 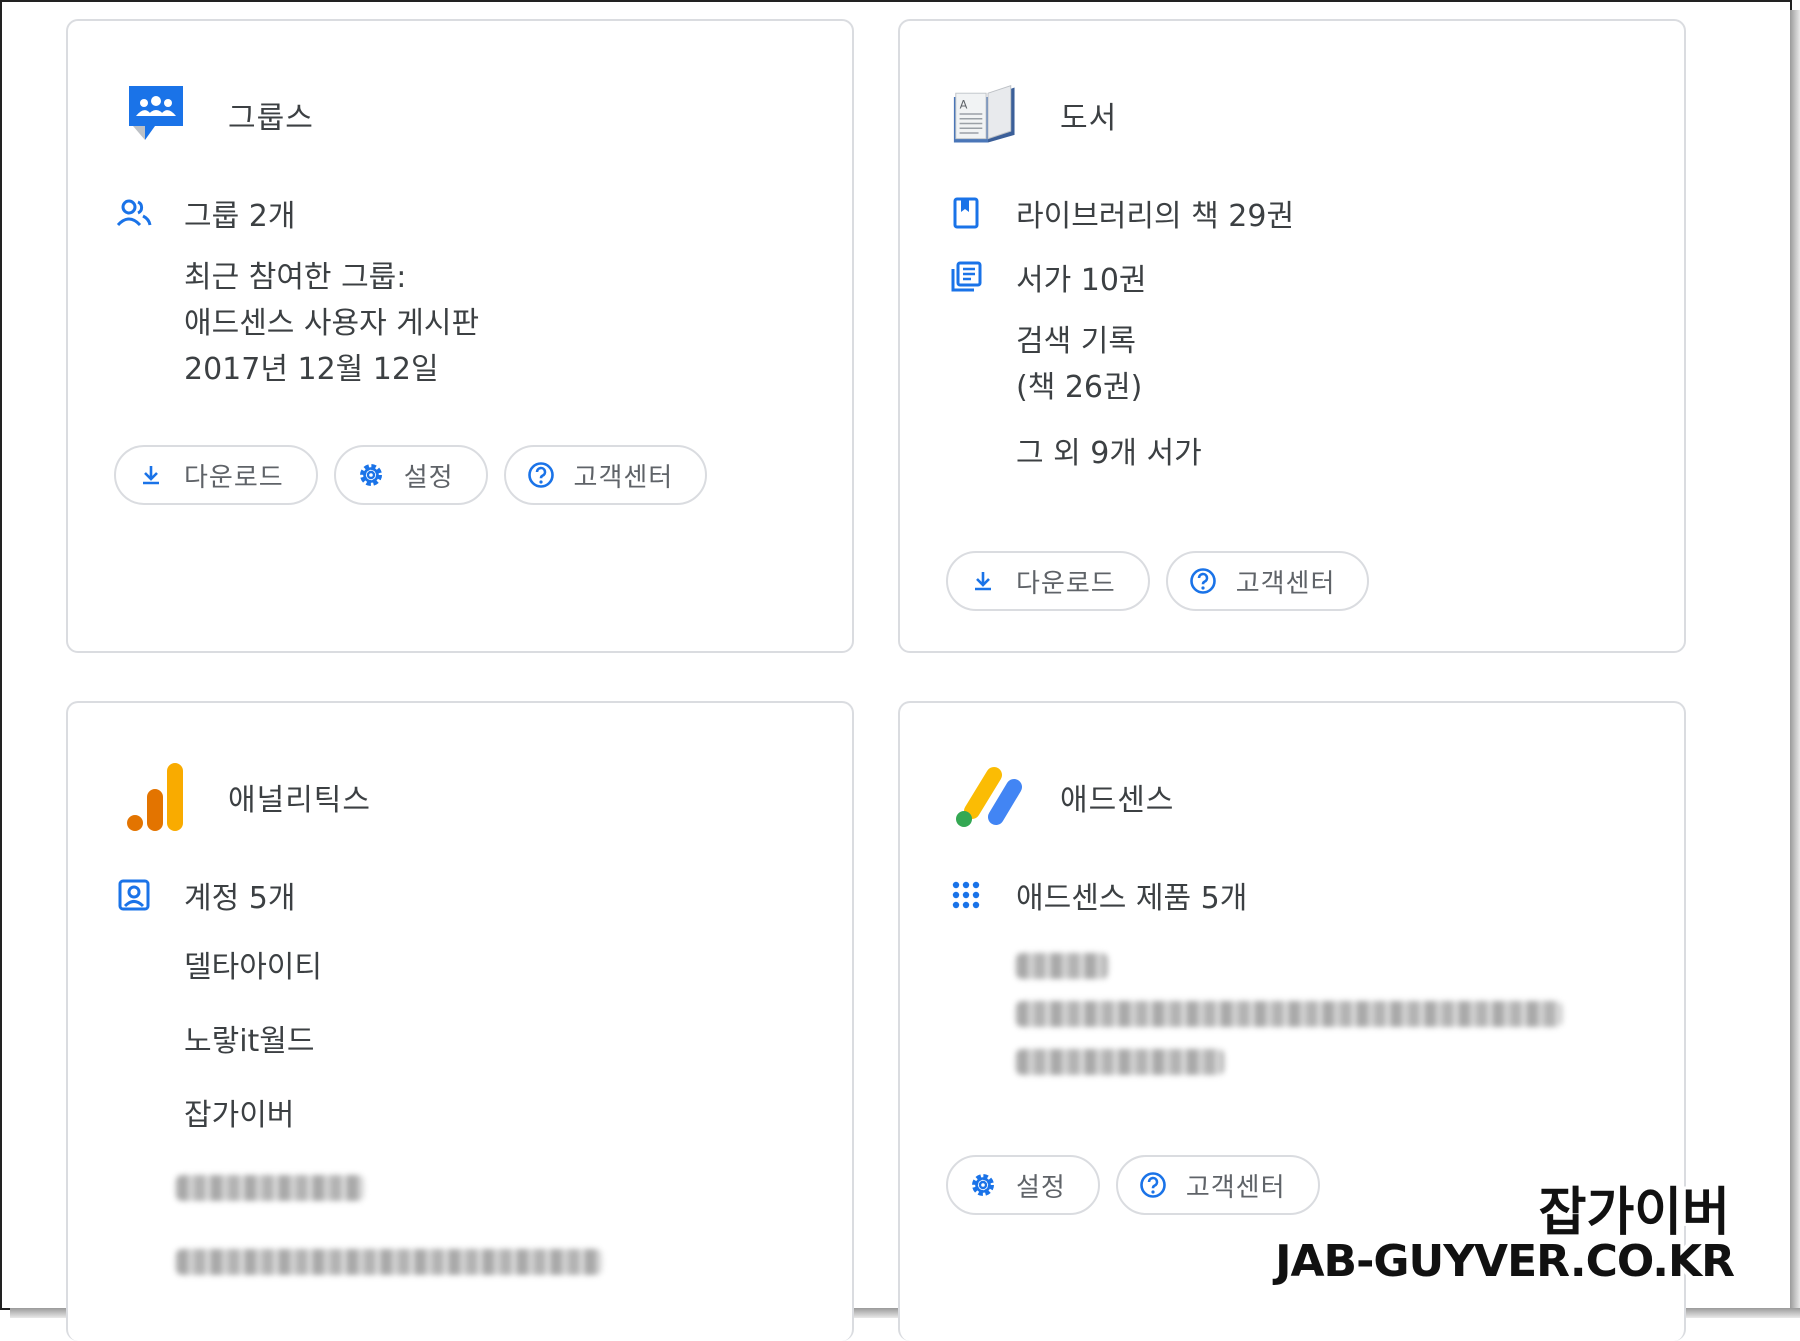 I want to click on people-icon, so click(x=134, y=213).